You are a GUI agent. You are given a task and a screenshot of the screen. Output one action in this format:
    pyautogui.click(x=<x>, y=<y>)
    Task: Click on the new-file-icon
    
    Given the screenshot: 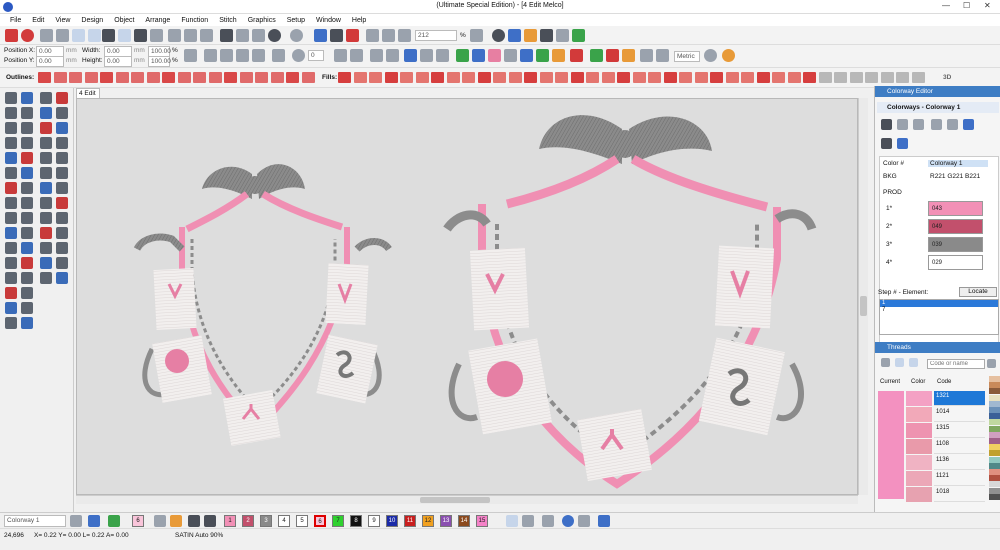 What is the action you would take?
    pyautogui.click(x=108, y=35)
    